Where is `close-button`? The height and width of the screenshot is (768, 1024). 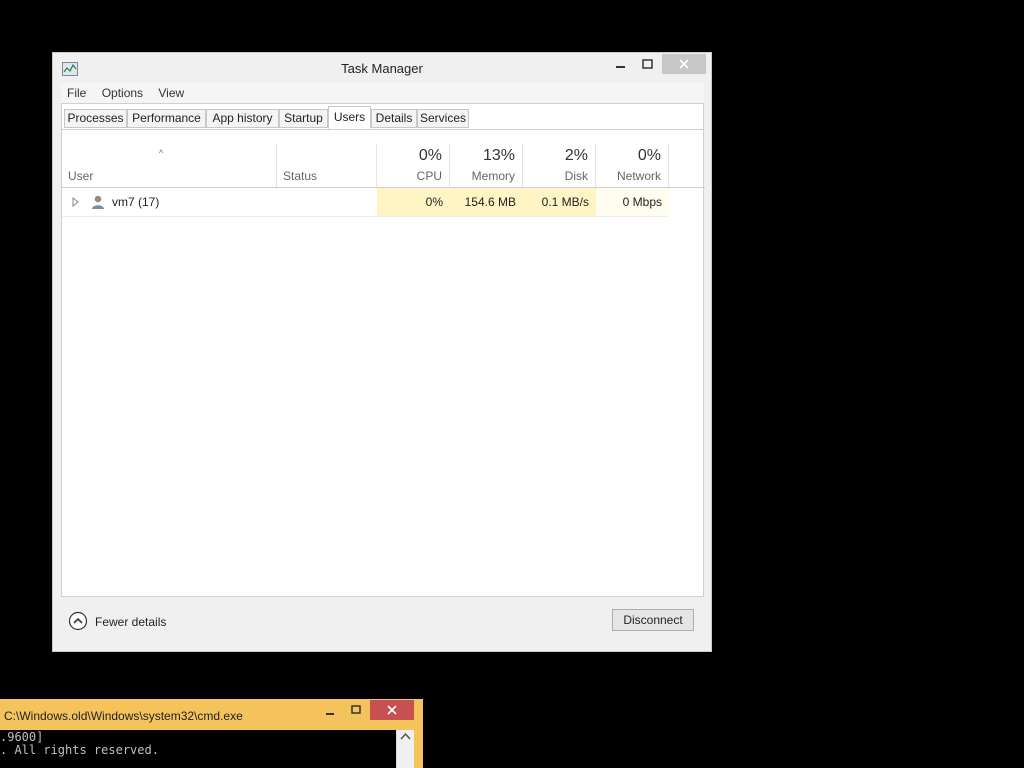 close-button is located at coordinates (684, 64).